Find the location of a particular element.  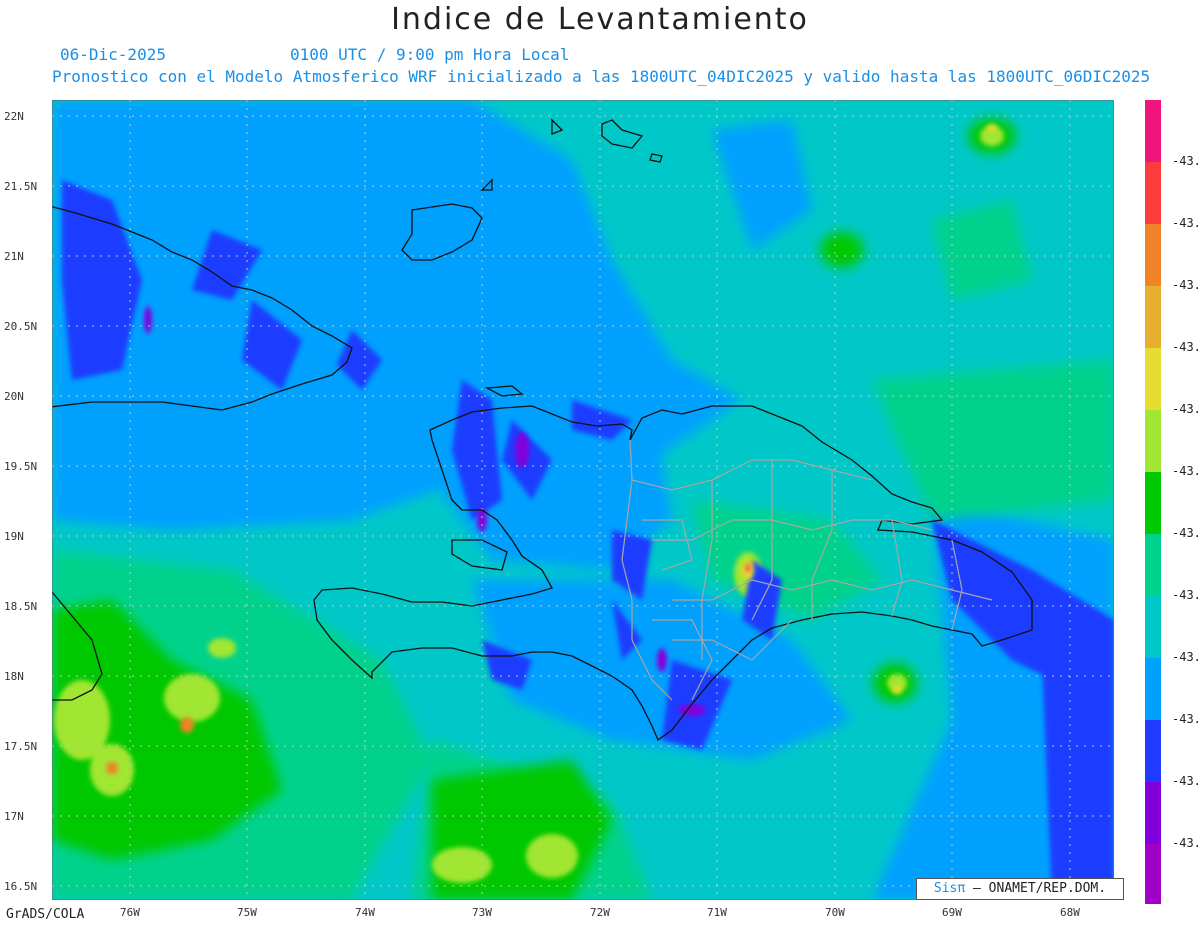

lat-tick-label: 19.5N is located at coordinates (21, 466).